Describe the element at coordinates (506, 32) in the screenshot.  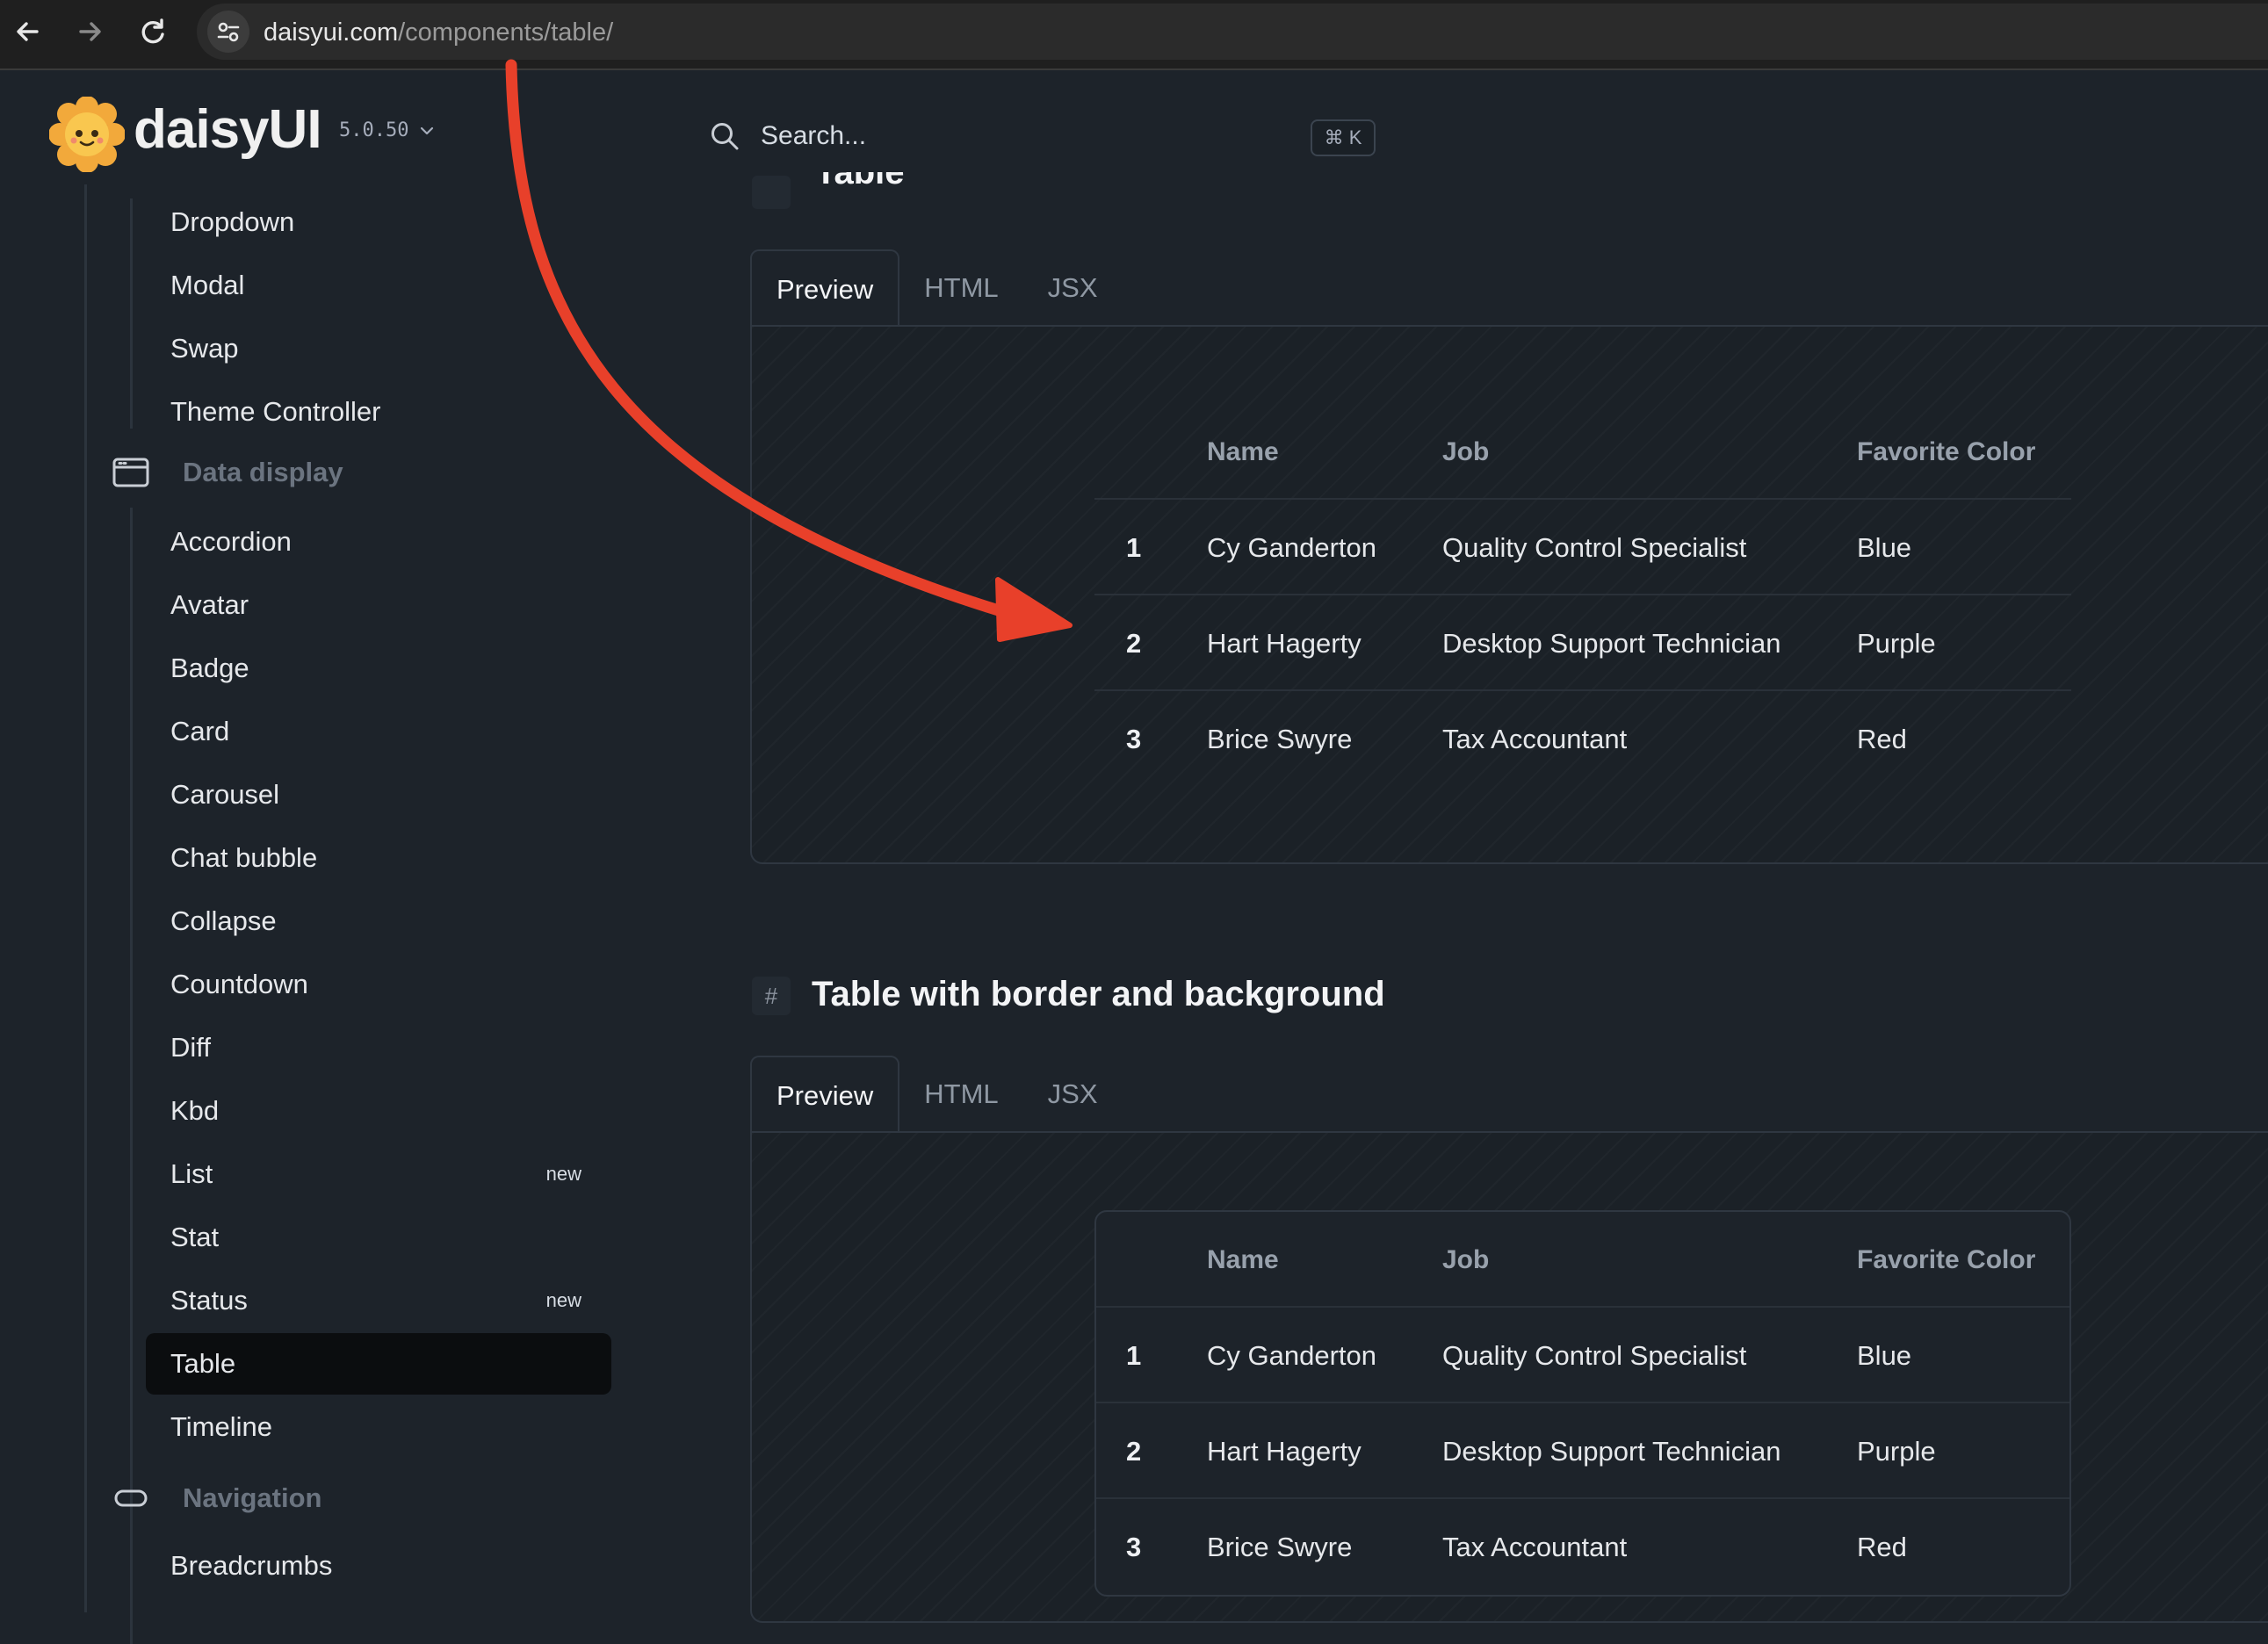
I see `url-path: /components/table/` at that location.